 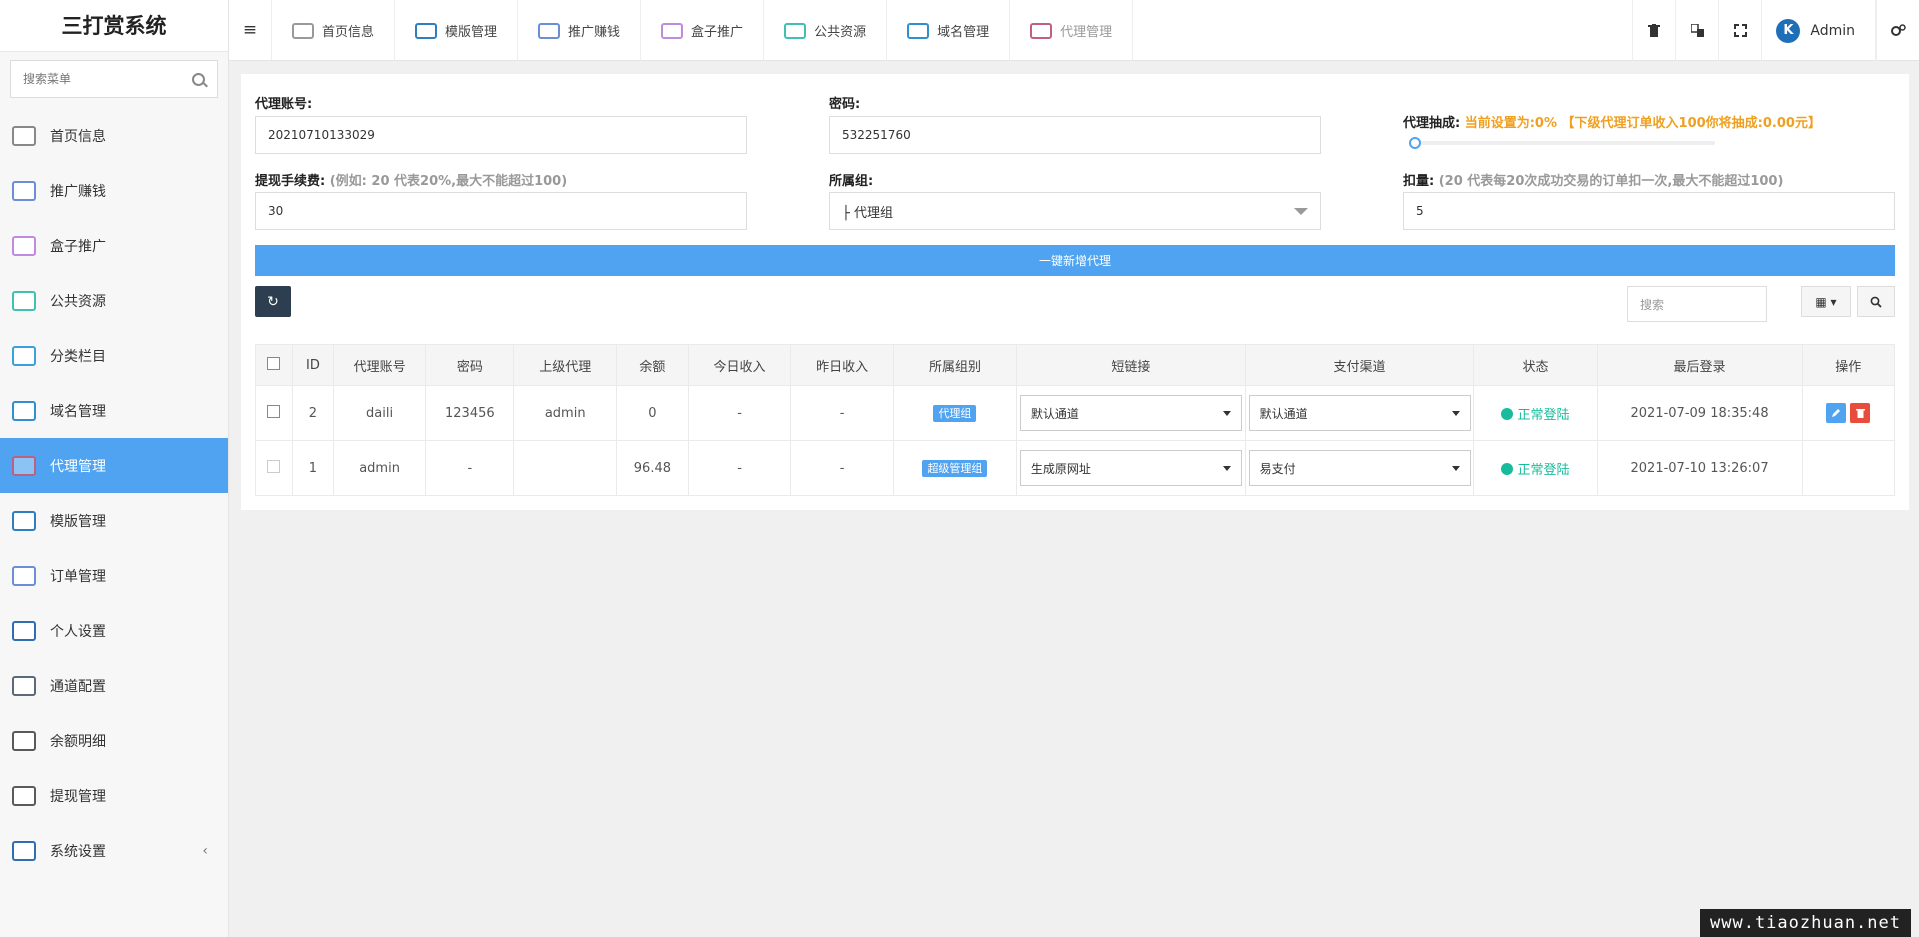 I want to click on commission-slider-track, so click(x=1565, y=143).